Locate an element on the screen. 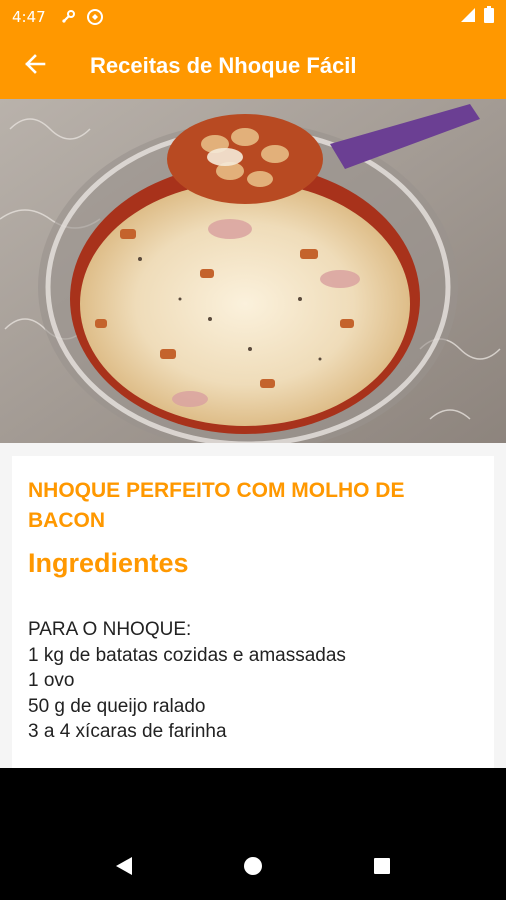 This screenshot has width=506, height=900. status-time: 4:47 is located at coordinates (29, 16).